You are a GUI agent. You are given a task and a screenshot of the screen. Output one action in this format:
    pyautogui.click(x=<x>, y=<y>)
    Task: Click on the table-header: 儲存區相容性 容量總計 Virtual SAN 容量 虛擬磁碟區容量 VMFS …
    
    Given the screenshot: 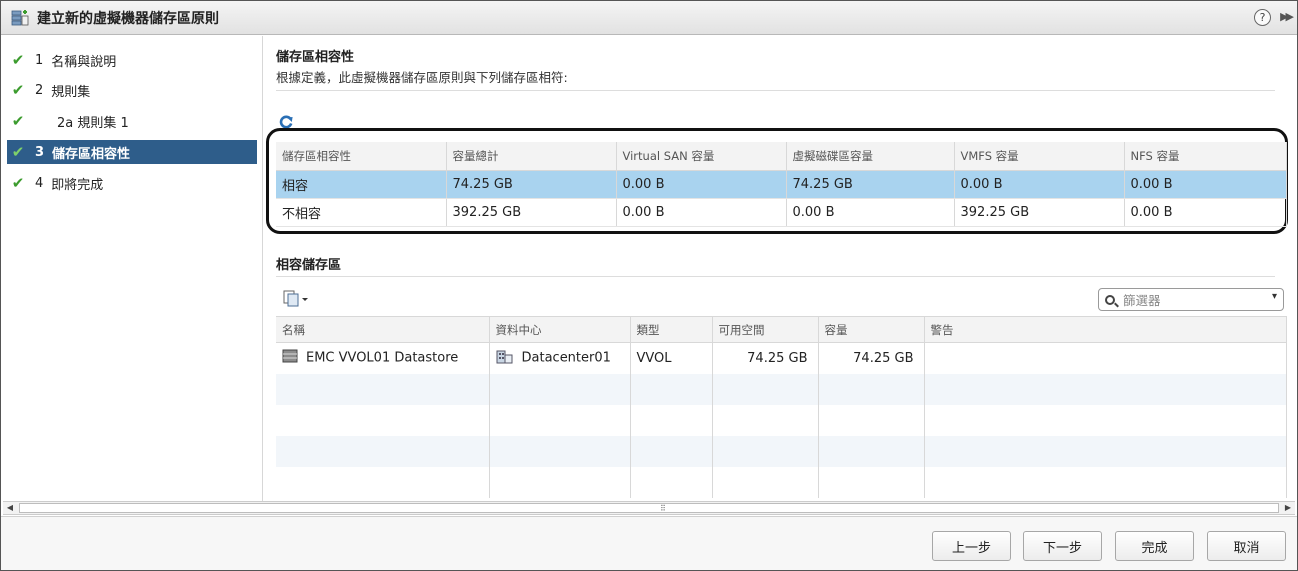 What is the action you would take?
    pyautogui.click(x=781, y=156)
    